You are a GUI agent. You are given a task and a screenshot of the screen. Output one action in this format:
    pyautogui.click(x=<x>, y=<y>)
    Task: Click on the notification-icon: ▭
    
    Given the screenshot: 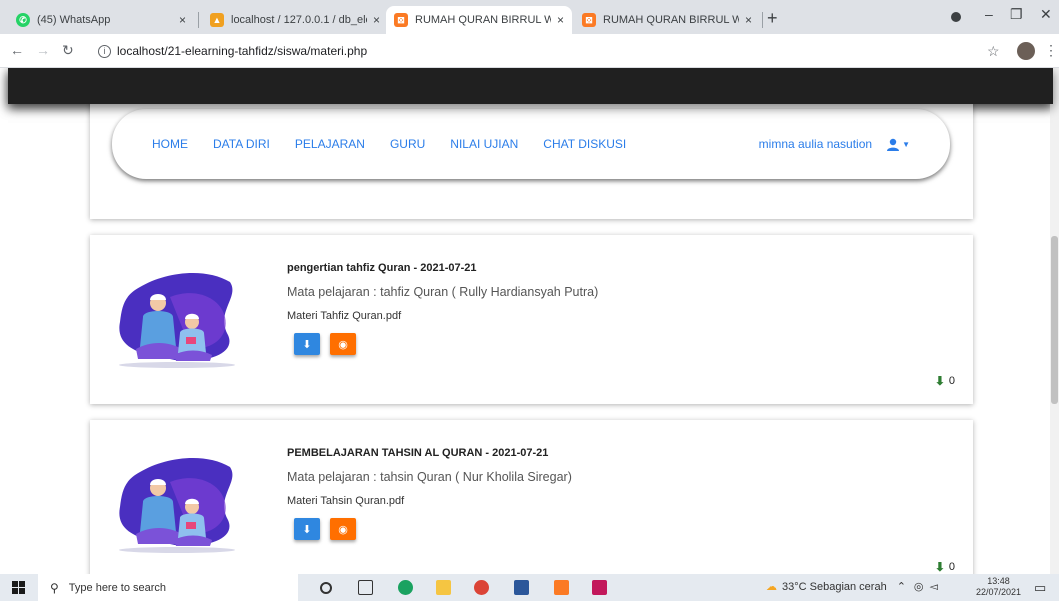 What is the action you would take?
    pyautogui.click(x=1040, y=588)
    